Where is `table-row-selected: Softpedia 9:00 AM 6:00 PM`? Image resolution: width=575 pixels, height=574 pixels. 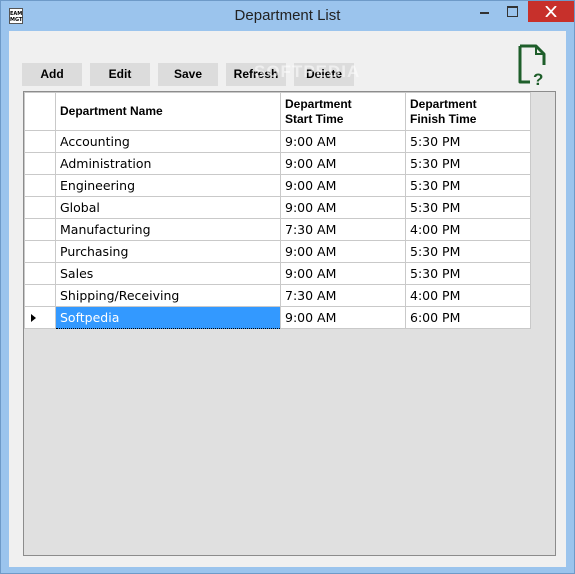 table-row-selected: Softpedia 9:00 AM 6:00 PM is located at coordinates (277, 317).